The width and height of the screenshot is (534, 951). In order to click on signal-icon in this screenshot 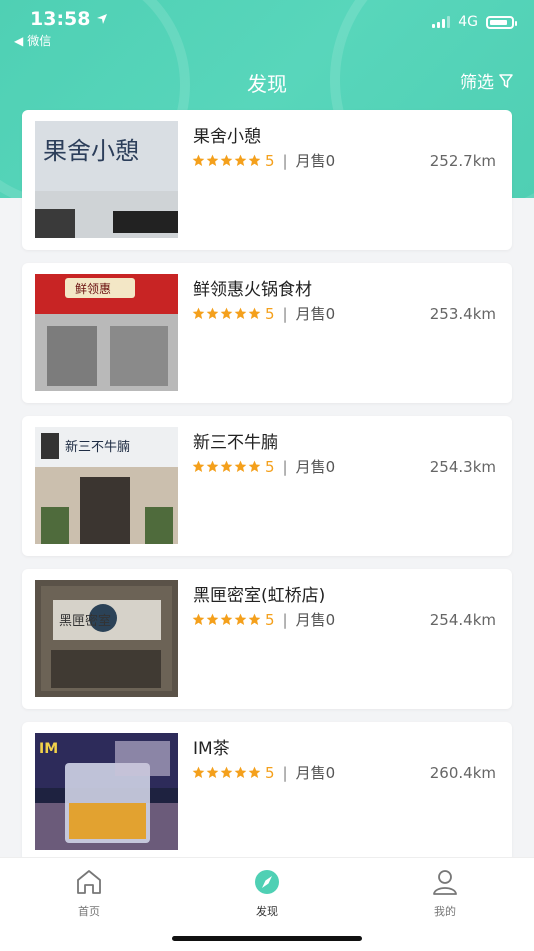, I will do `click(441, 22)`.